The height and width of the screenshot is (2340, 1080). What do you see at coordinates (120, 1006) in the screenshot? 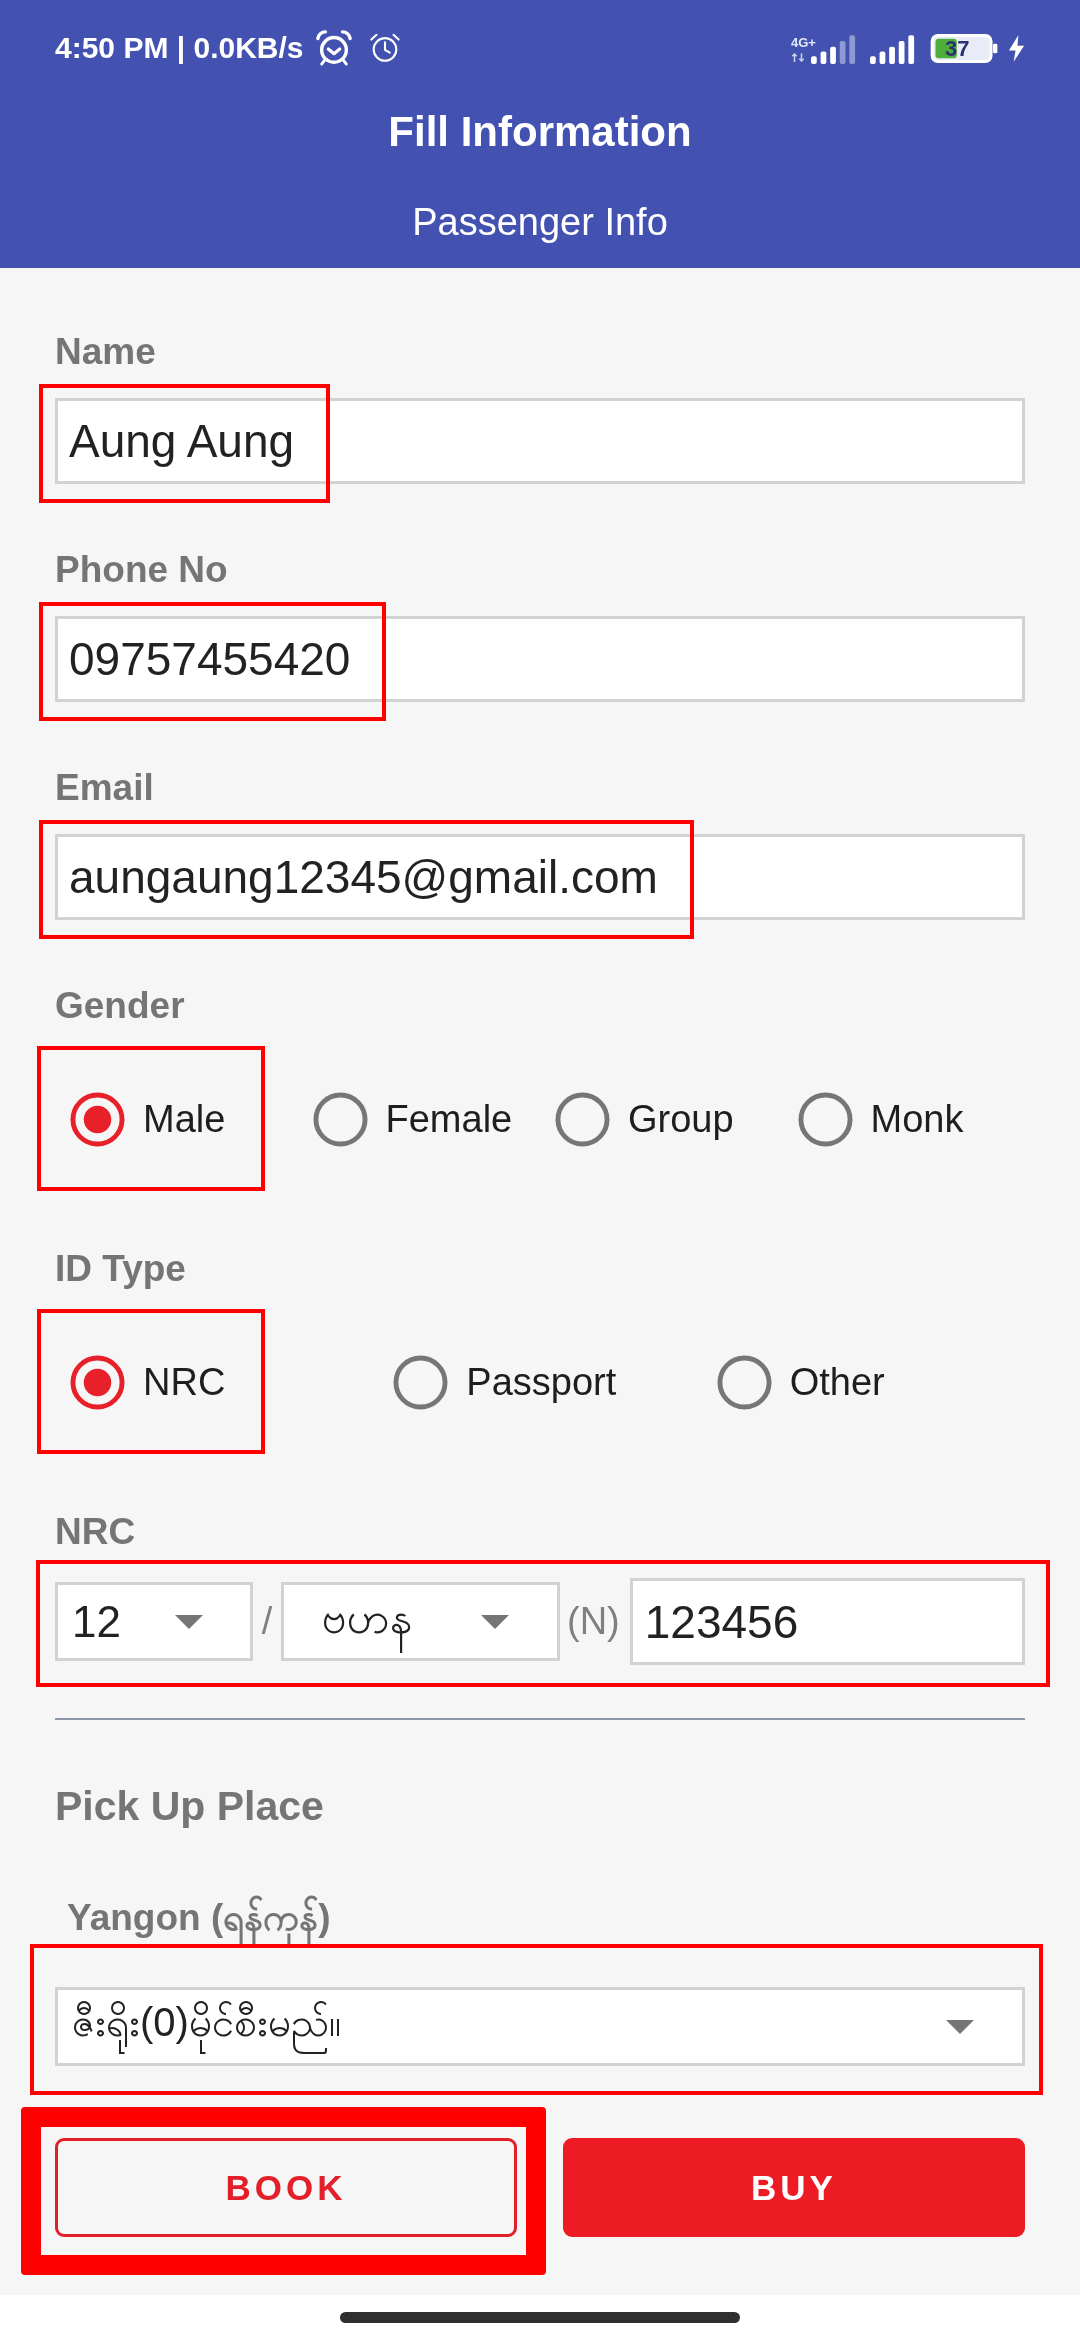
I see `field-label: Gender` at bounding box center [120, 1006].